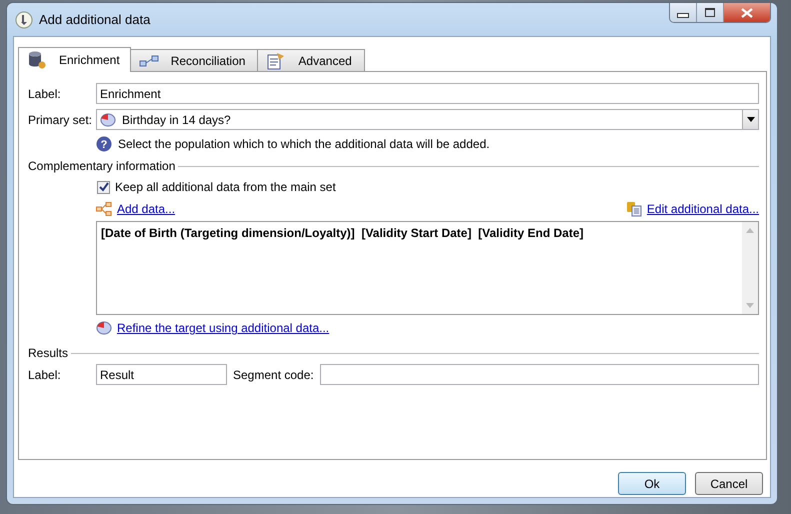  I want to click on database-icon, so click(37, 60).